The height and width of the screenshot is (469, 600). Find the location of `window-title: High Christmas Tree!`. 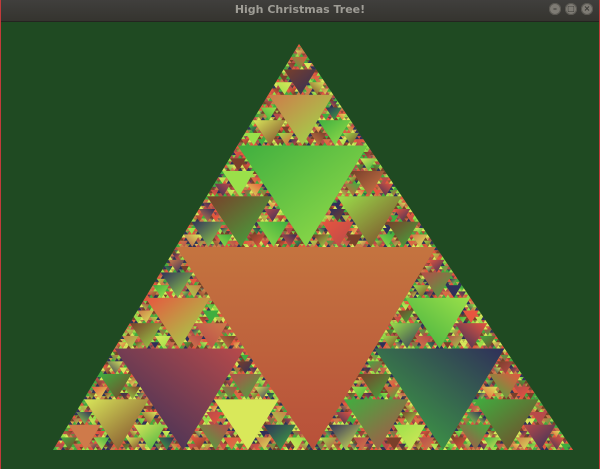

window-title: High Christmas Tree! is located at coordinates (300, 9).